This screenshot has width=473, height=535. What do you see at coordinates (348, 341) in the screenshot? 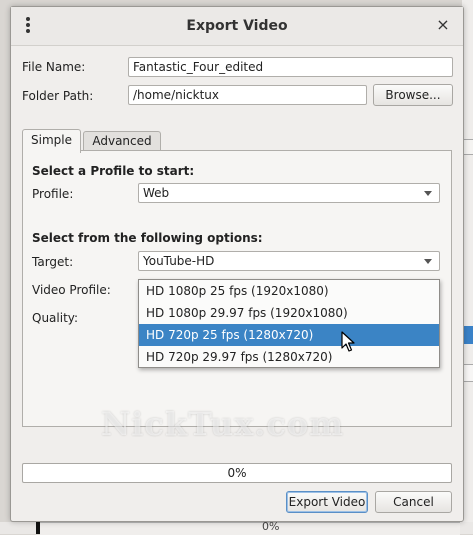
I see `mouse-cursor-icon` at bounding box center [348, 341].